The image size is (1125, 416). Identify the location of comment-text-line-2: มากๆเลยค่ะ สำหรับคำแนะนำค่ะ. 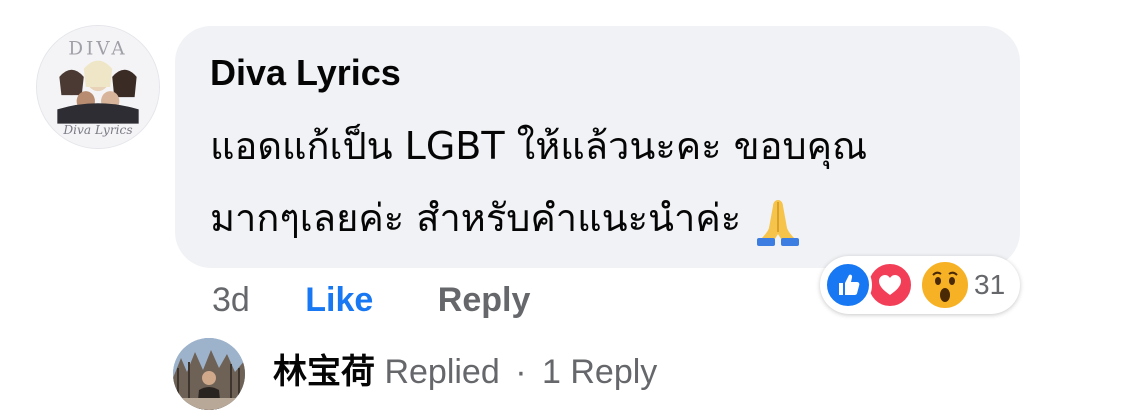
(605, 218).